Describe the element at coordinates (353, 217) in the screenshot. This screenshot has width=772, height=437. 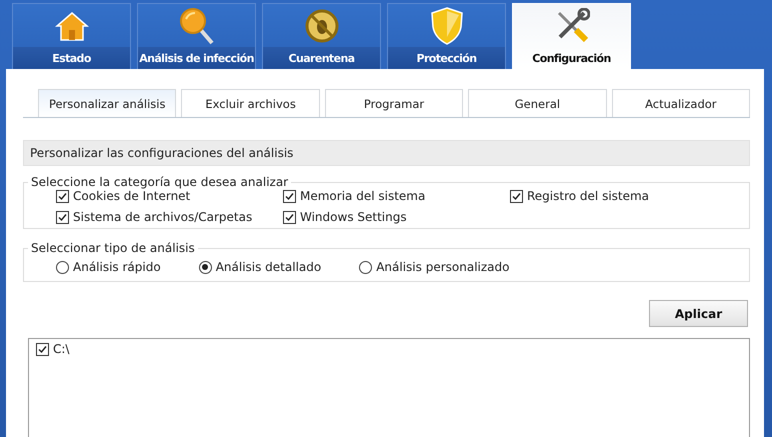
I see `checkbox-label: Windows Settings` at that location.